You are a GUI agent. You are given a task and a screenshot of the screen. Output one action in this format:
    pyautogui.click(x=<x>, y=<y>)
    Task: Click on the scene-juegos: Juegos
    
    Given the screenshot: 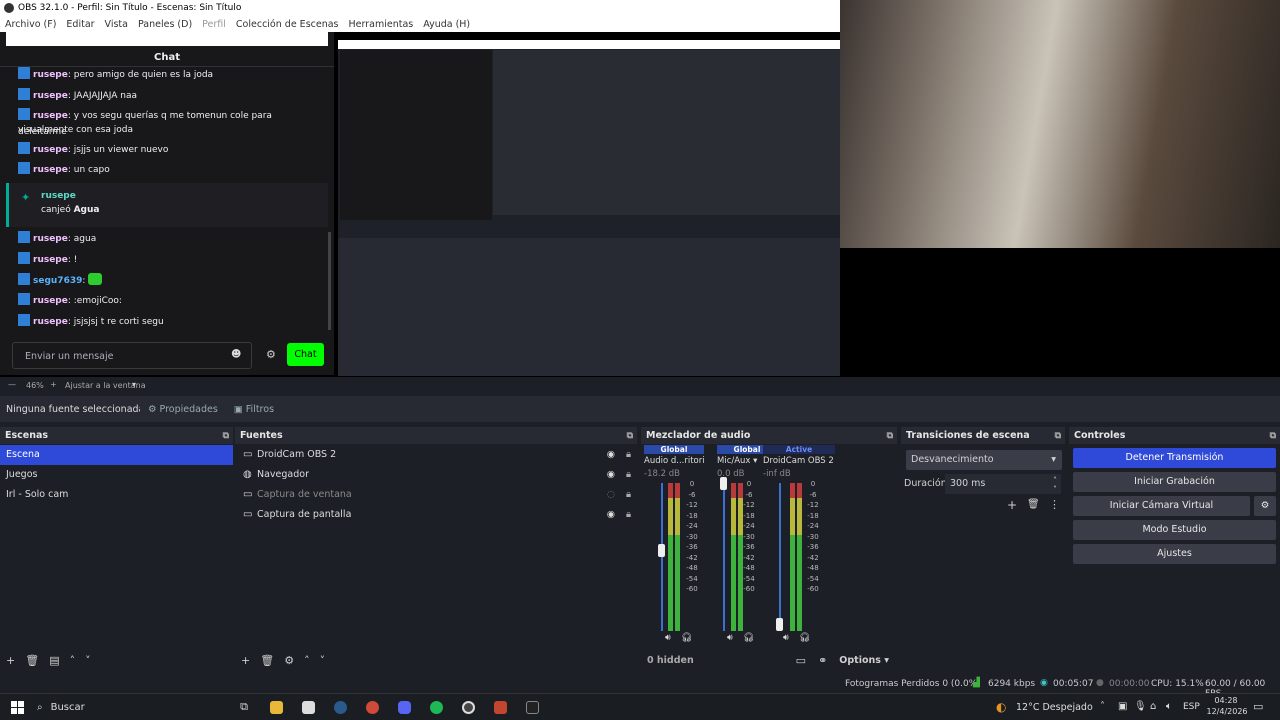 What is the action you would take?
    pyautogui.click(x=116, y=475)
    